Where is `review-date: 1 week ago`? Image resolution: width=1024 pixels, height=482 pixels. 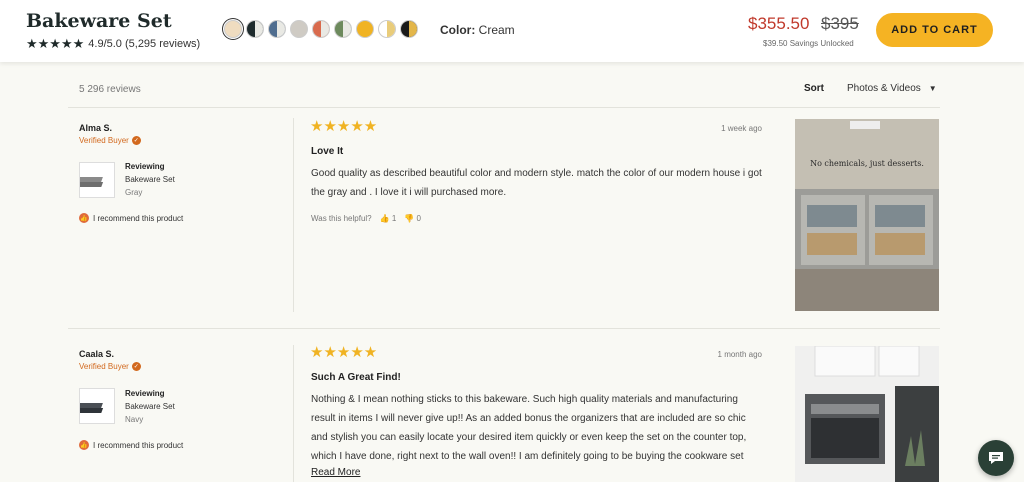
review-date: 1 week ago is located at coordinates (741, 128).